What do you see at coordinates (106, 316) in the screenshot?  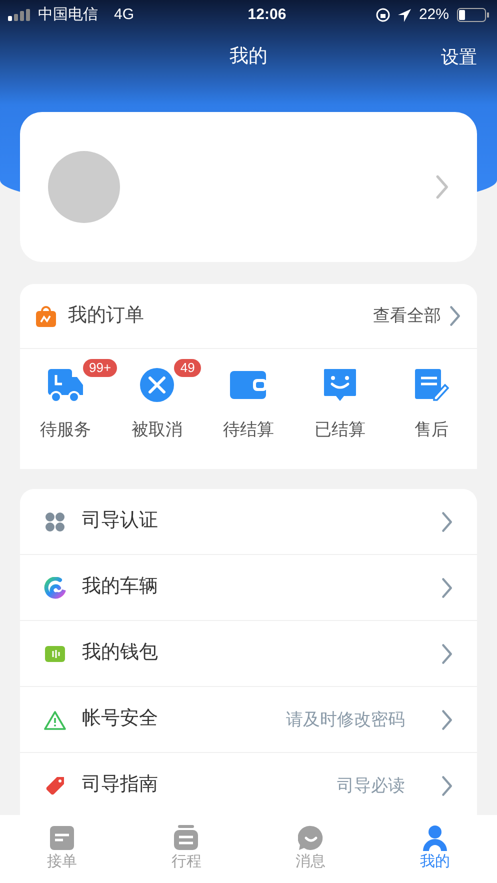 I see `orders-title: 我的订单` at bounding box center [106, 316].